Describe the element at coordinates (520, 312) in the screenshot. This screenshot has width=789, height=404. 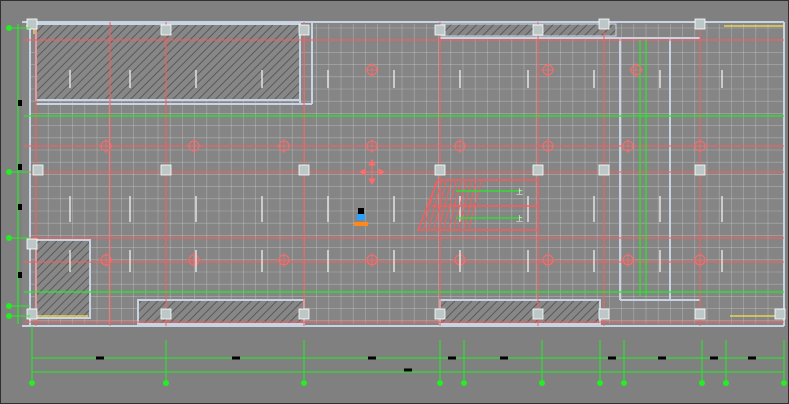
I see `hatch-zone-bottom-right` at that location.